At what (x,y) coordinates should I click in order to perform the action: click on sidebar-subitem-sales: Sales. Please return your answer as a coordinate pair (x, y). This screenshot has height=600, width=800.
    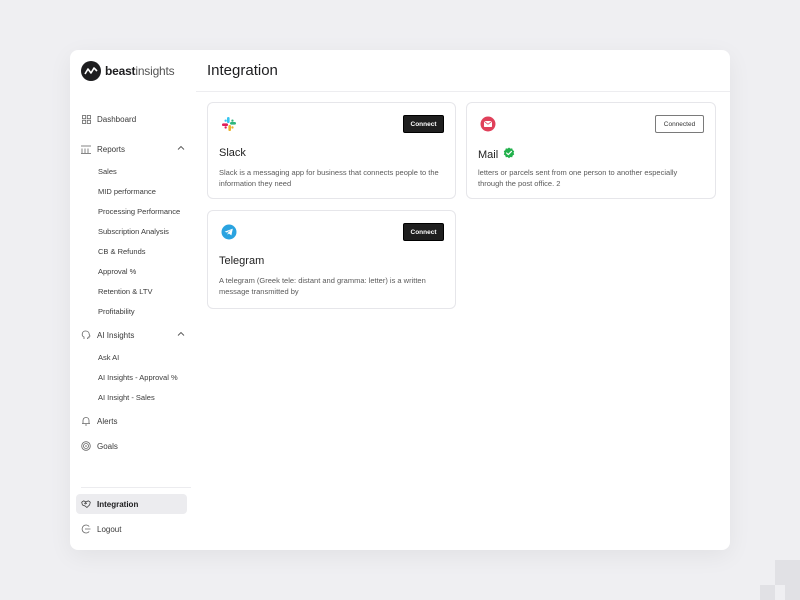
    Looking at the image, I should click on (107, 172).